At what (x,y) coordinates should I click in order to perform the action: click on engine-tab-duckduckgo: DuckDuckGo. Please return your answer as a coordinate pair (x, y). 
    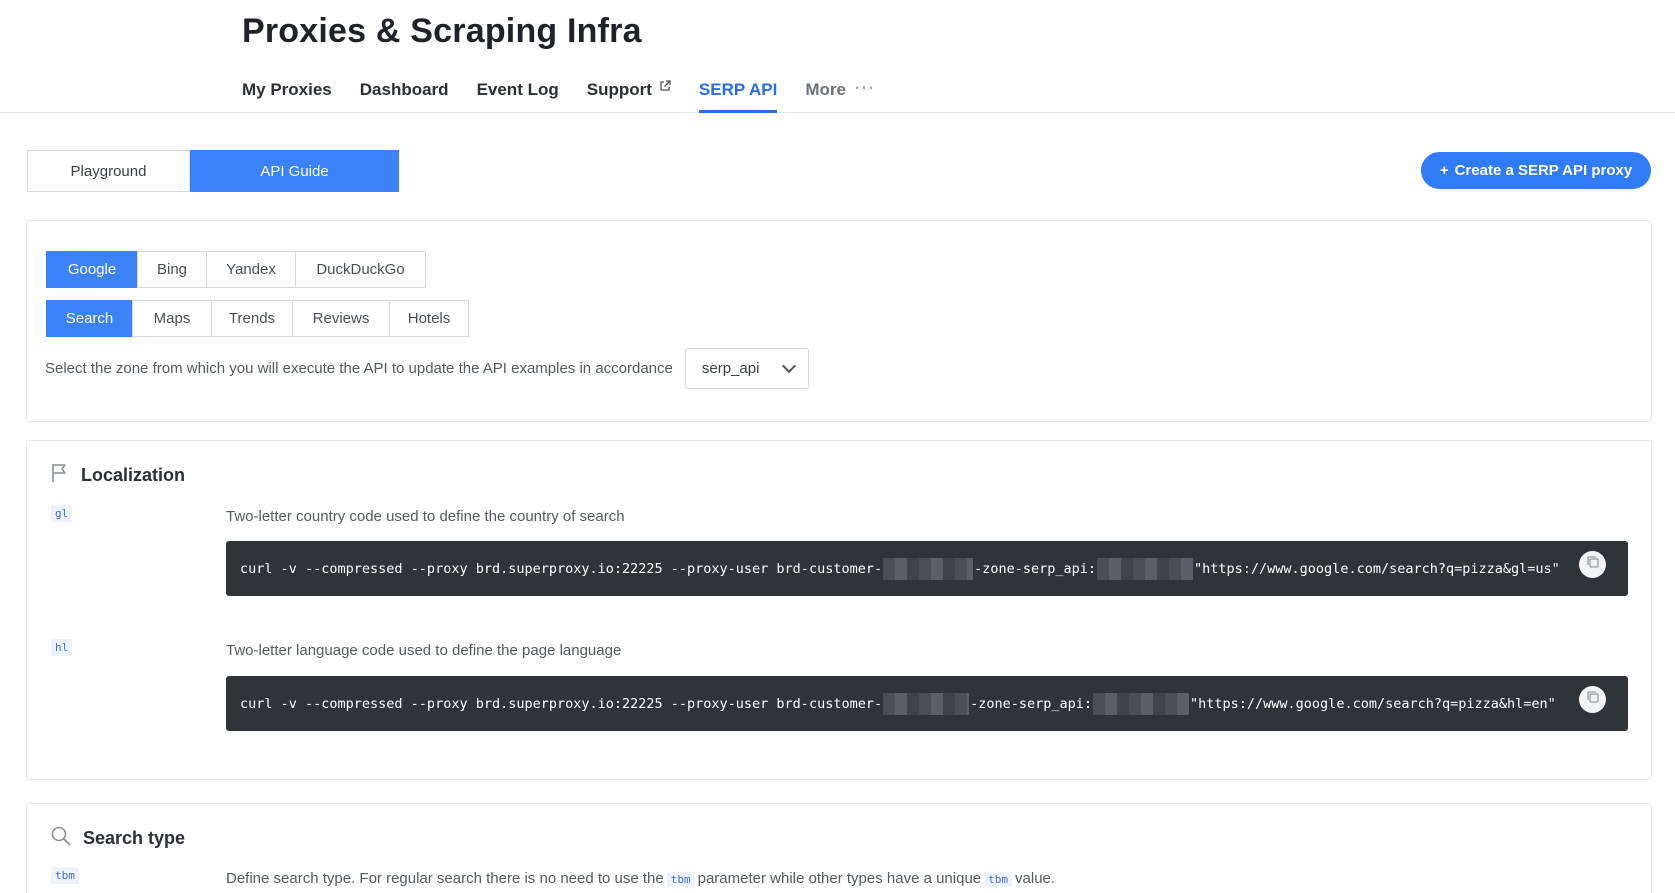
    Looking at the image, I should click on (360, 269).